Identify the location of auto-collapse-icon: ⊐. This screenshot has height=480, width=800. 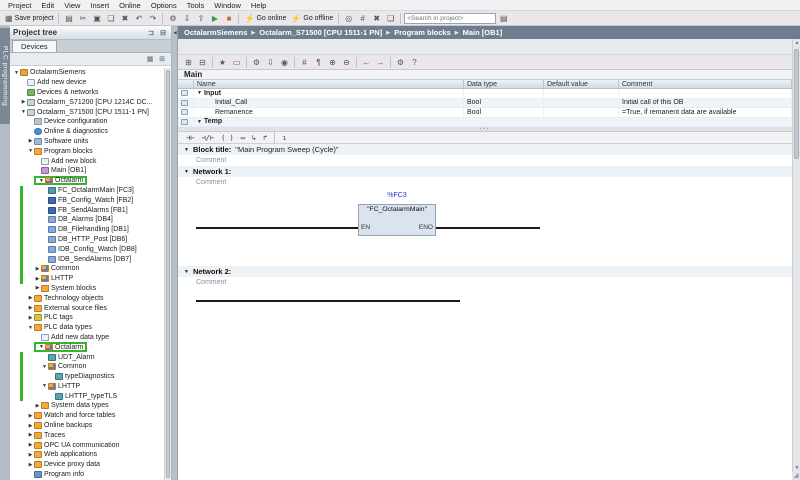
(151, 33).